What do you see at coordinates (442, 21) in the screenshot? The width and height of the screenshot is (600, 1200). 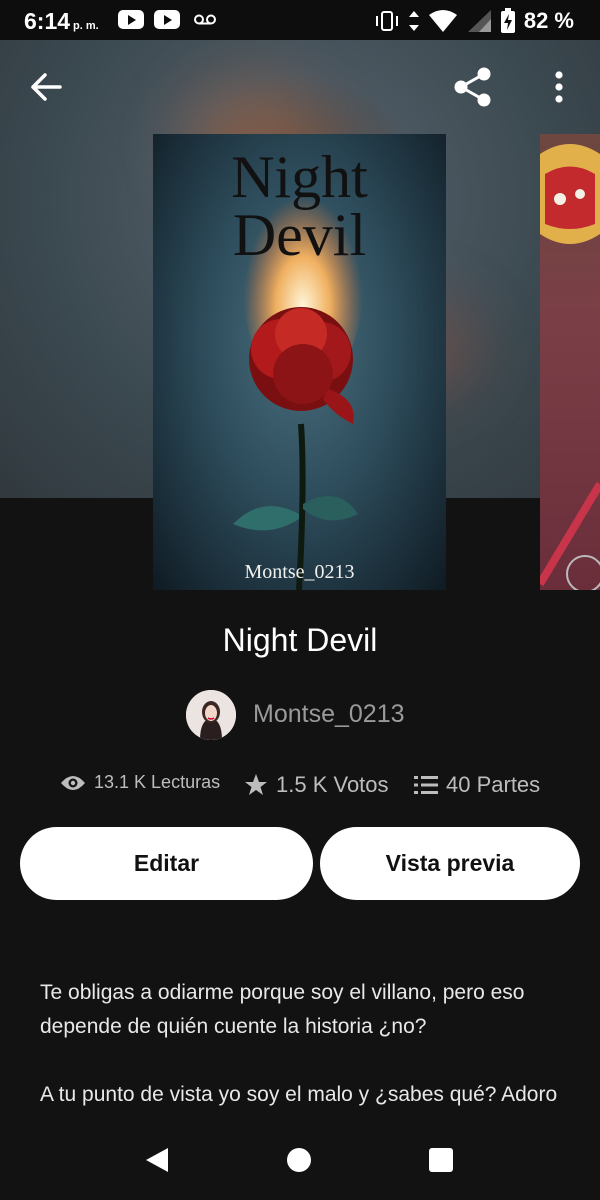 I see `wifi-icon` at bounding box center [442, 21].